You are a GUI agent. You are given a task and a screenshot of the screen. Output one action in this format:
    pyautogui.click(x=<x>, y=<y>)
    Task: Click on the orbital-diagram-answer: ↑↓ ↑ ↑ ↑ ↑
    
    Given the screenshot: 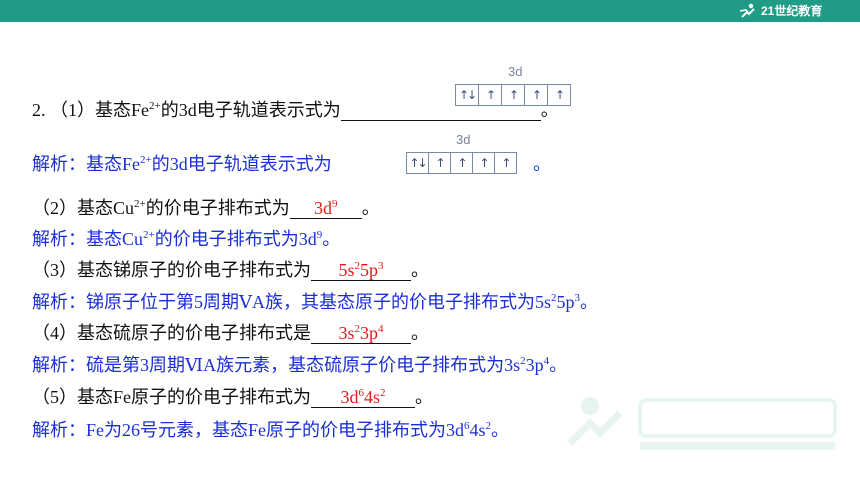 What is the action you would take?
    pyautogui.click(x=461, y=163)
    